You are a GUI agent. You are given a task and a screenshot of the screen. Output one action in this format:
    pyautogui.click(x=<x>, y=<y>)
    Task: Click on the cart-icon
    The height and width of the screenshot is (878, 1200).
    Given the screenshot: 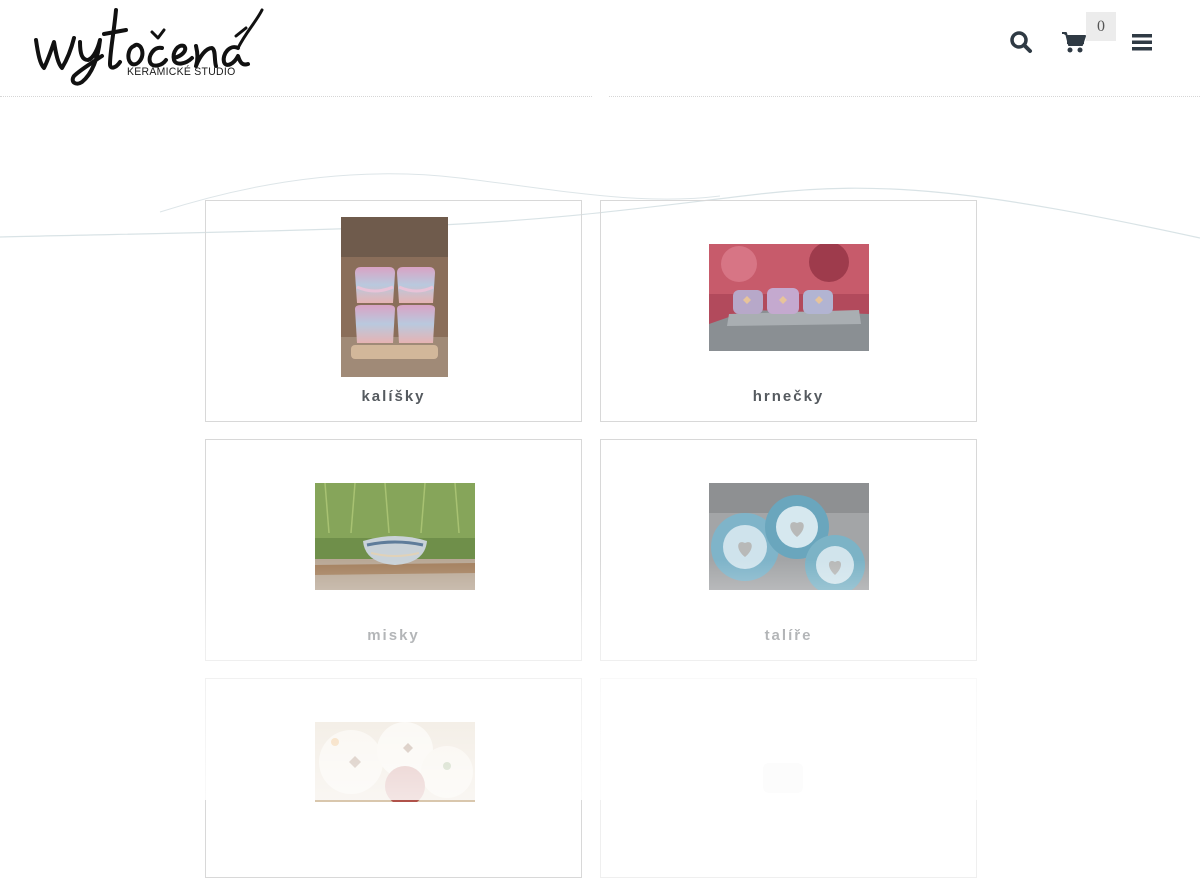 What is the action you would take?
    pyautogui.click(x=1074, y=42)
    